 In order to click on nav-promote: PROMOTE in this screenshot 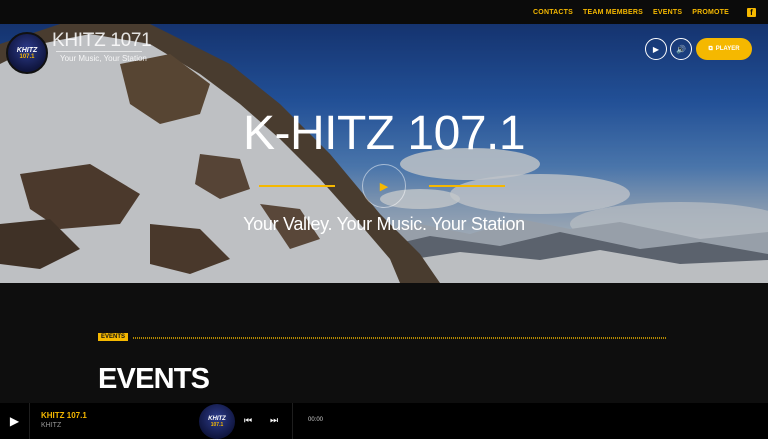, I will do `click(710, 12)`.